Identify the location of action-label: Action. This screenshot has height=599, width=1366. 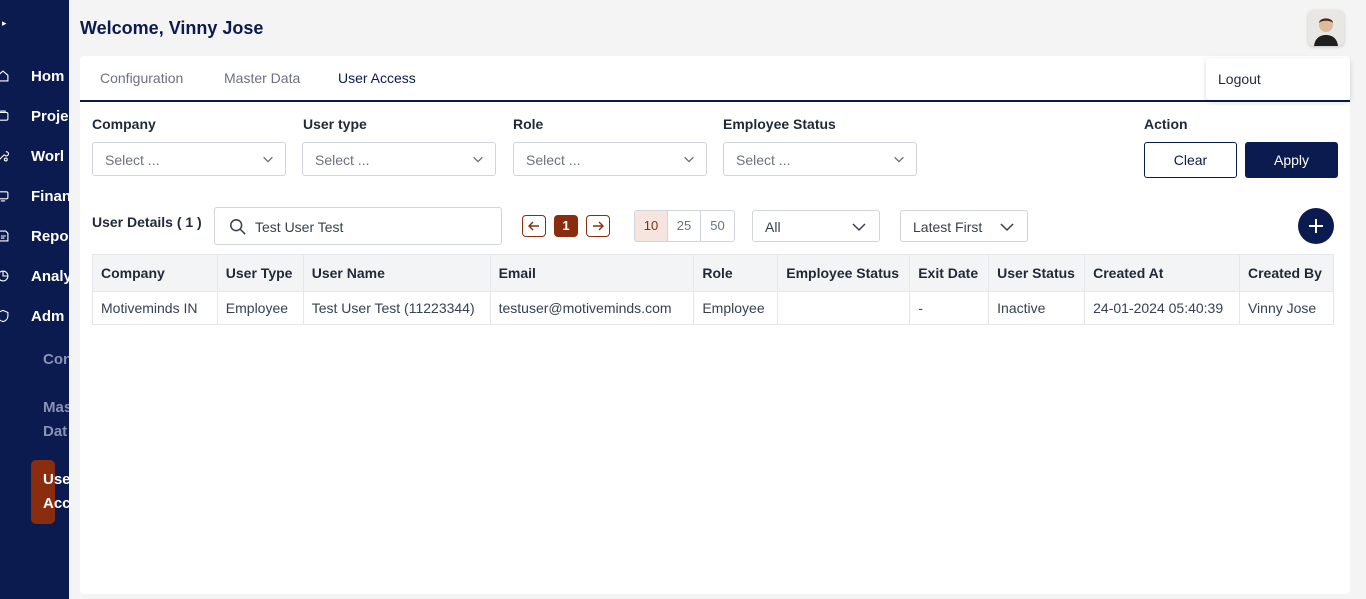
(1166, 124).